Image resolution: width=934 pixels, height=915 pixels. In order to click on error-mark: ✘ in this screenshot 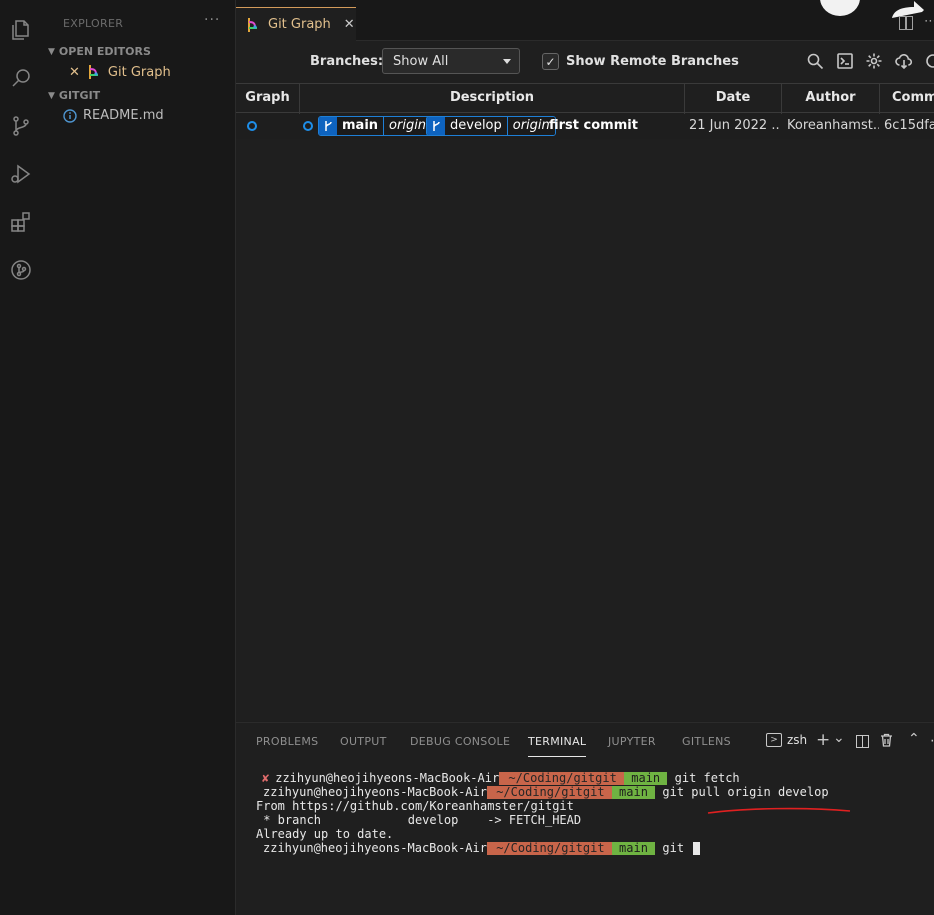, I will do `click(266, 778)`.